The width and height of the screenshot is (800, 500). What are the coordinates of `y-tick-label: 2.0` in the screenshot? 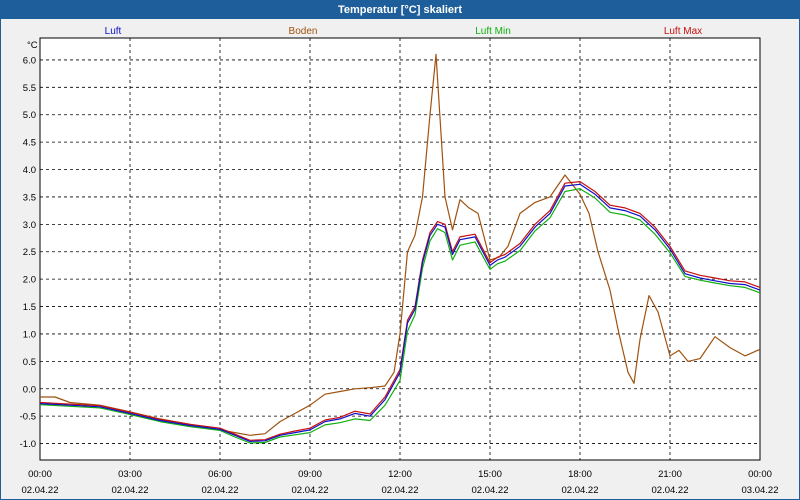 It's located at (29, 280).